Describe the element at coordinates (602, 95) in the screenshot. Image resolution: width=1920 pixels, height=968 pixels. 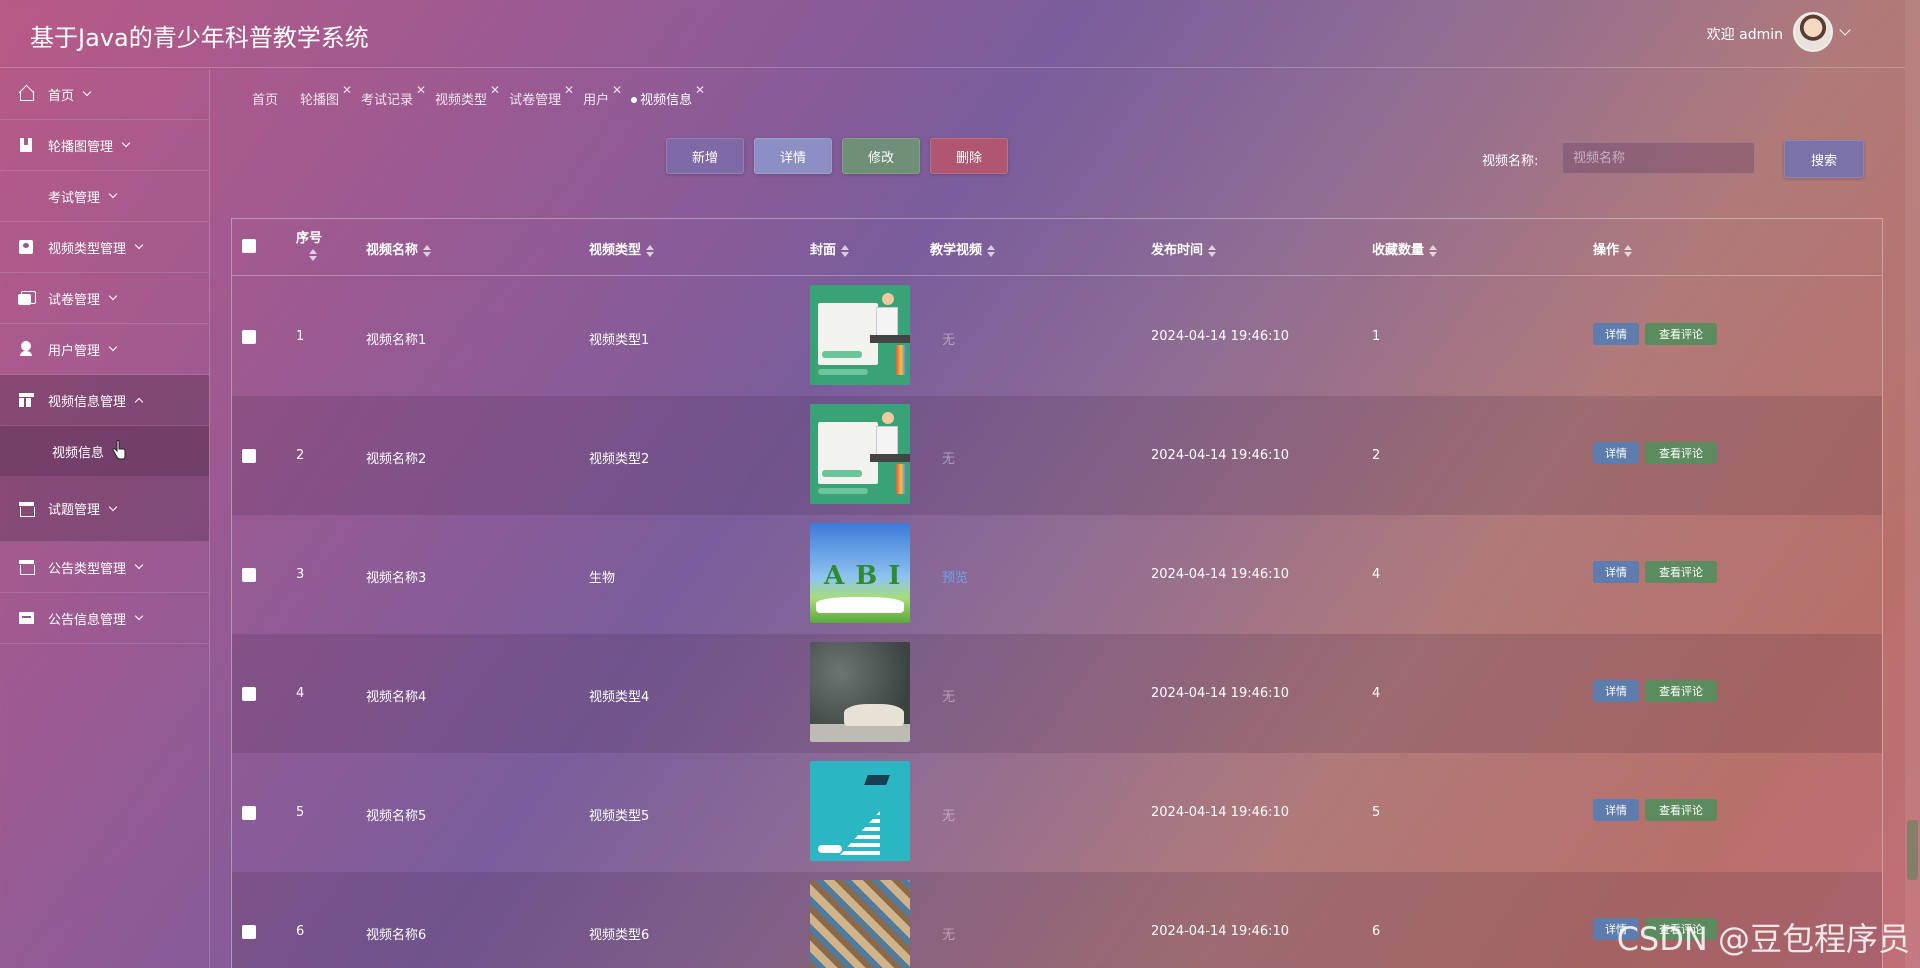
I see `tab-user: 用户 ✕` at that location.